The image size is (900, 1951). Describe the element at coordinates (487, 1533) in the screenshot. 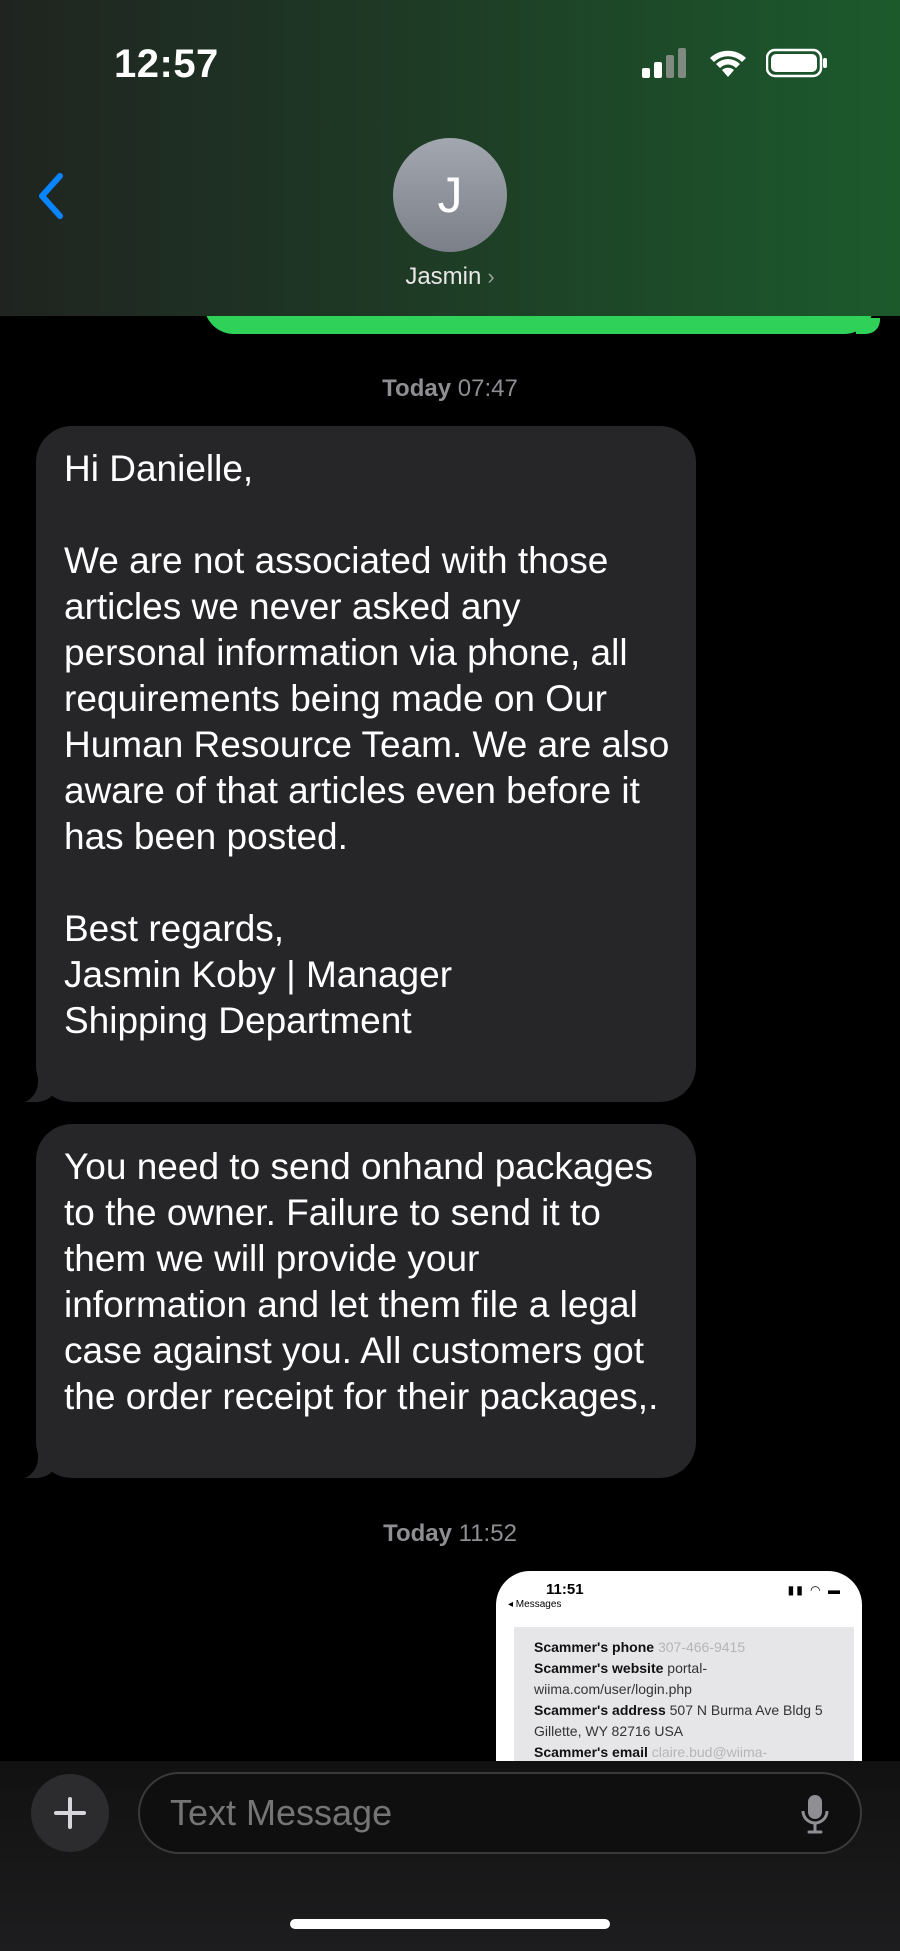

I see `timestamp-time: 11:52` at that location.